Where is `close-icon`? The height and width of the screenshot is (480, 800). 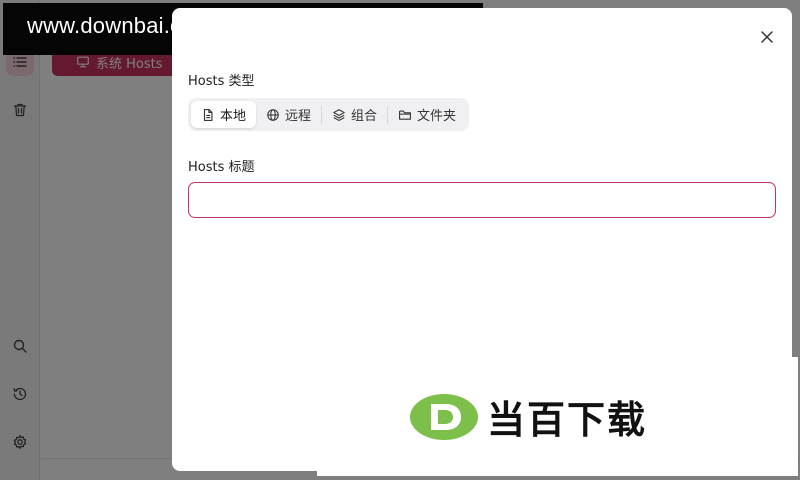
close-icon is located at coordinates (767, 37).